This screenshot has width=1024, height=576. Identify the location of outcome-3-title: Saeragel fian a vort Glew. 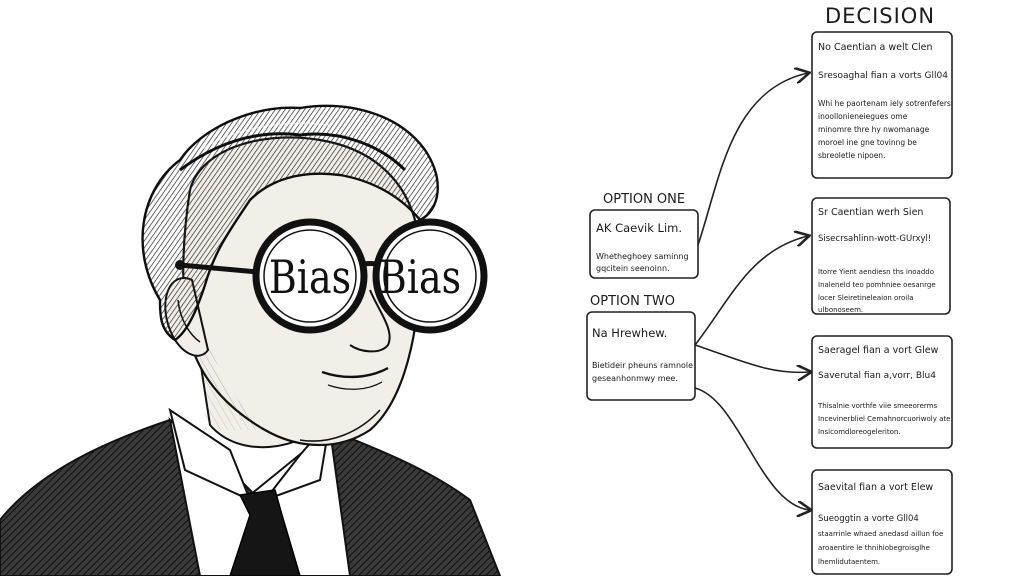
(878, 350).